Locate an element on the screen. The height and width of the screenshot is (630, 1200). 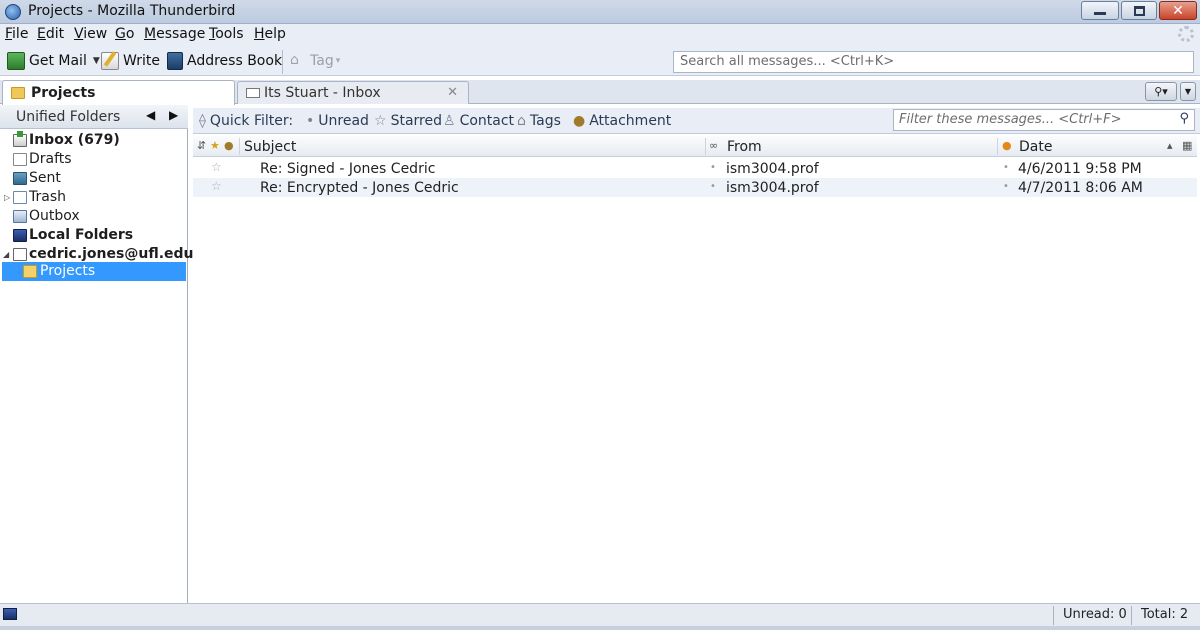
offline-status-icon is located at coordinates (10, 614).